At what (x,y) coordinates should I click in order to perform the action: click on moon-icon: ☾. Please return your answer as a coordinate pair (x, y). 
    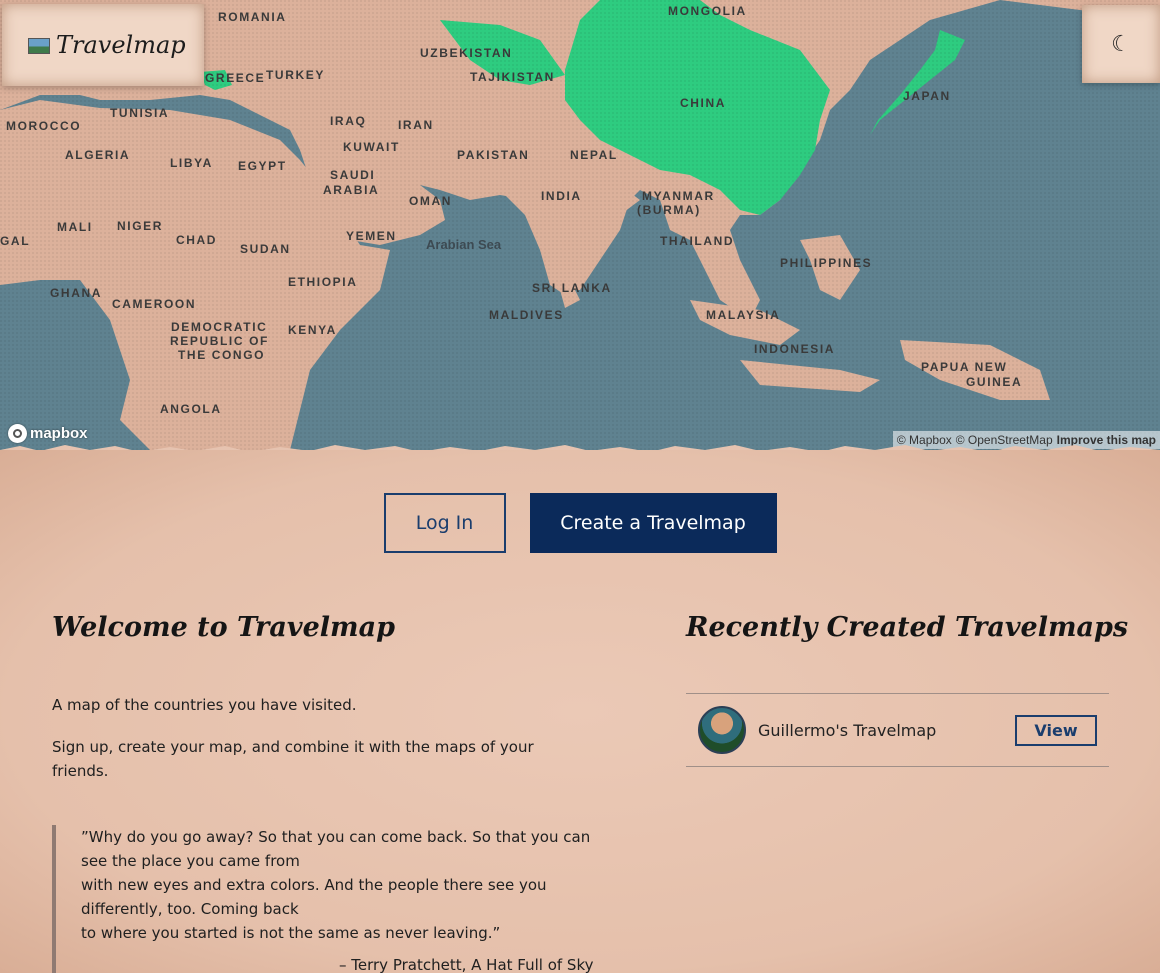
    Looking at the image, I should click on (1121, 44).